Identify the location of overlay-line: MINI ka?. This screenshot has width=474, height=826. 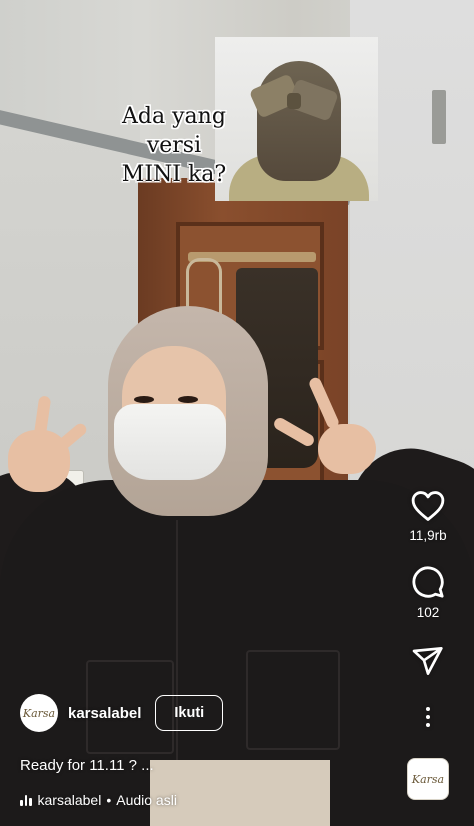
(174, 174).